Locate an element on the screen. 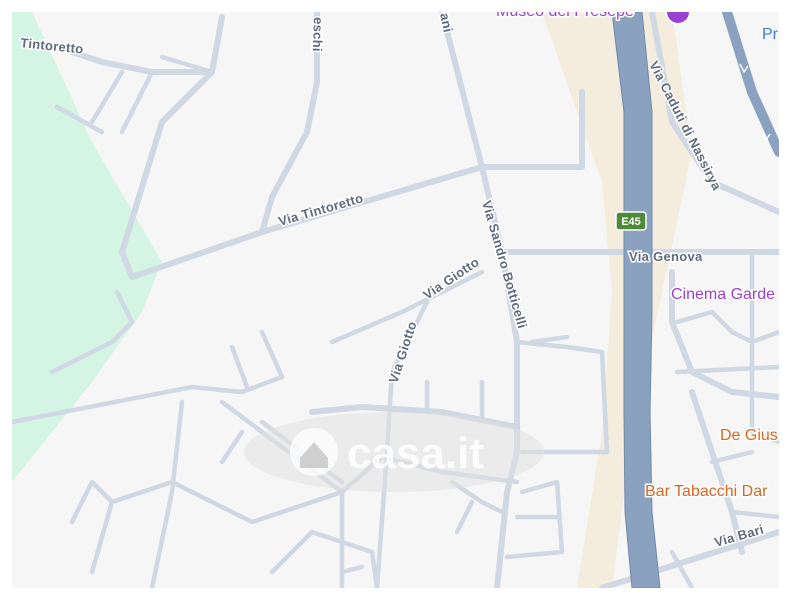 This screenshot has height=600, width=792. street-label-genova: Via Genova is located at coordinates (666, 256).